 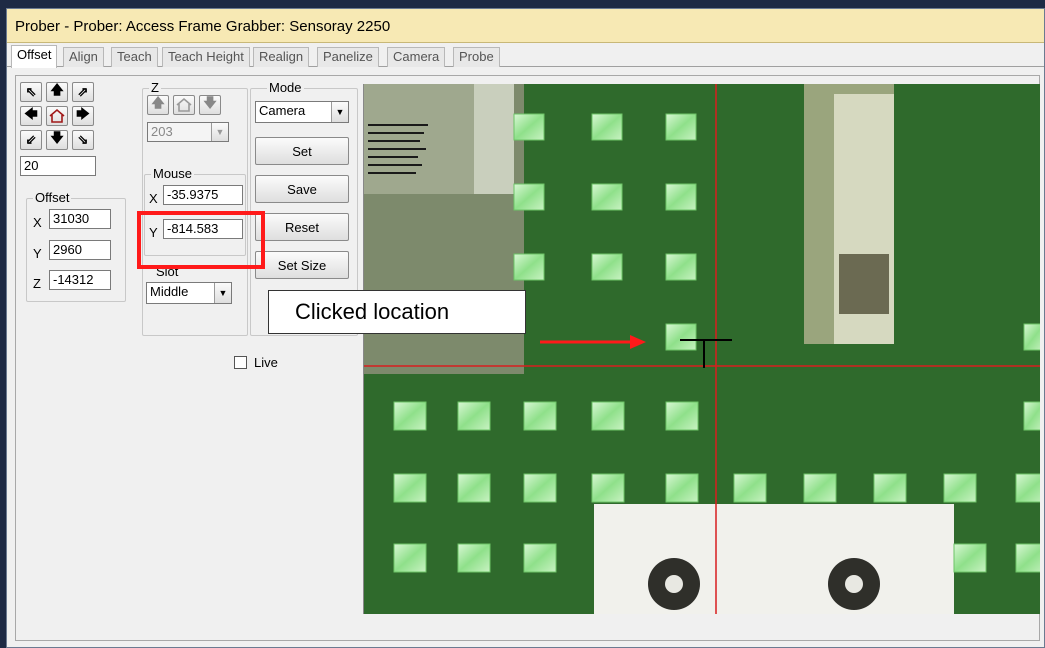 I want to click on live-checkbox, so click(x=240, y=362).